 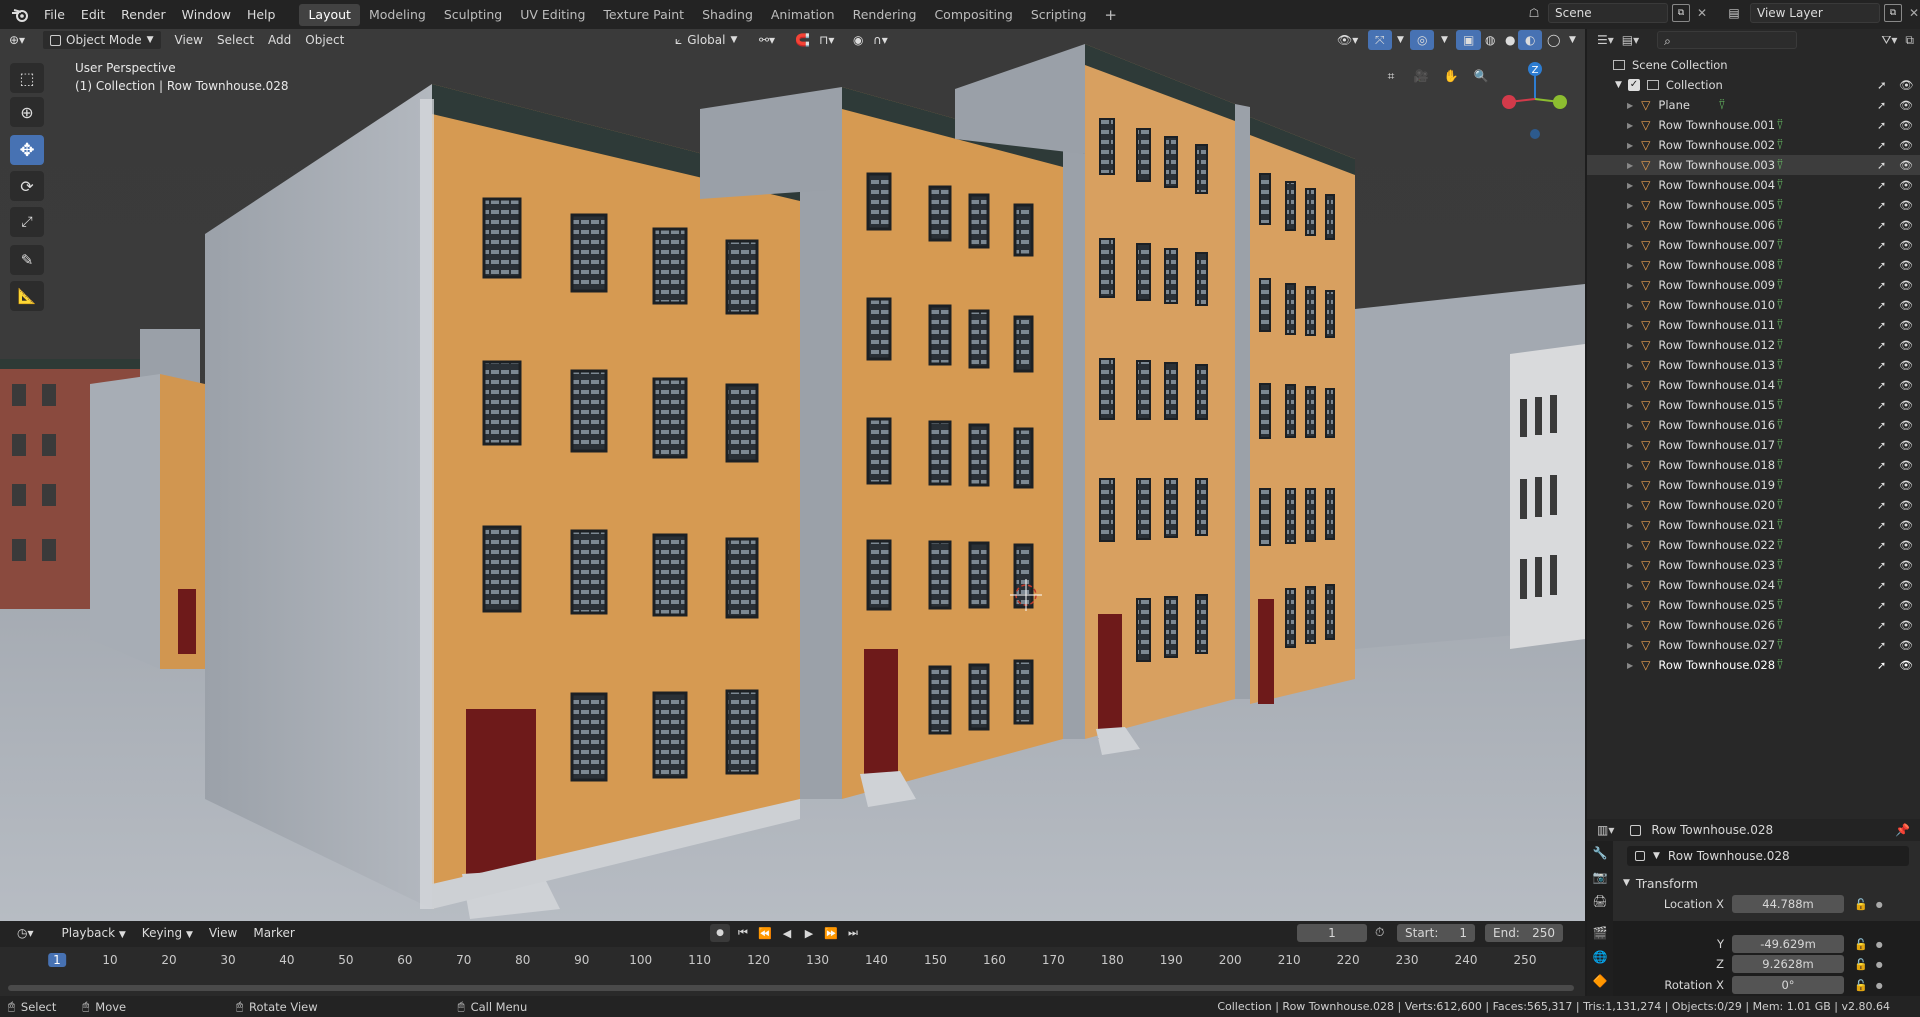 I want to click on transform-panel-header: ▼ Transform, so click(x=1766, y=883).